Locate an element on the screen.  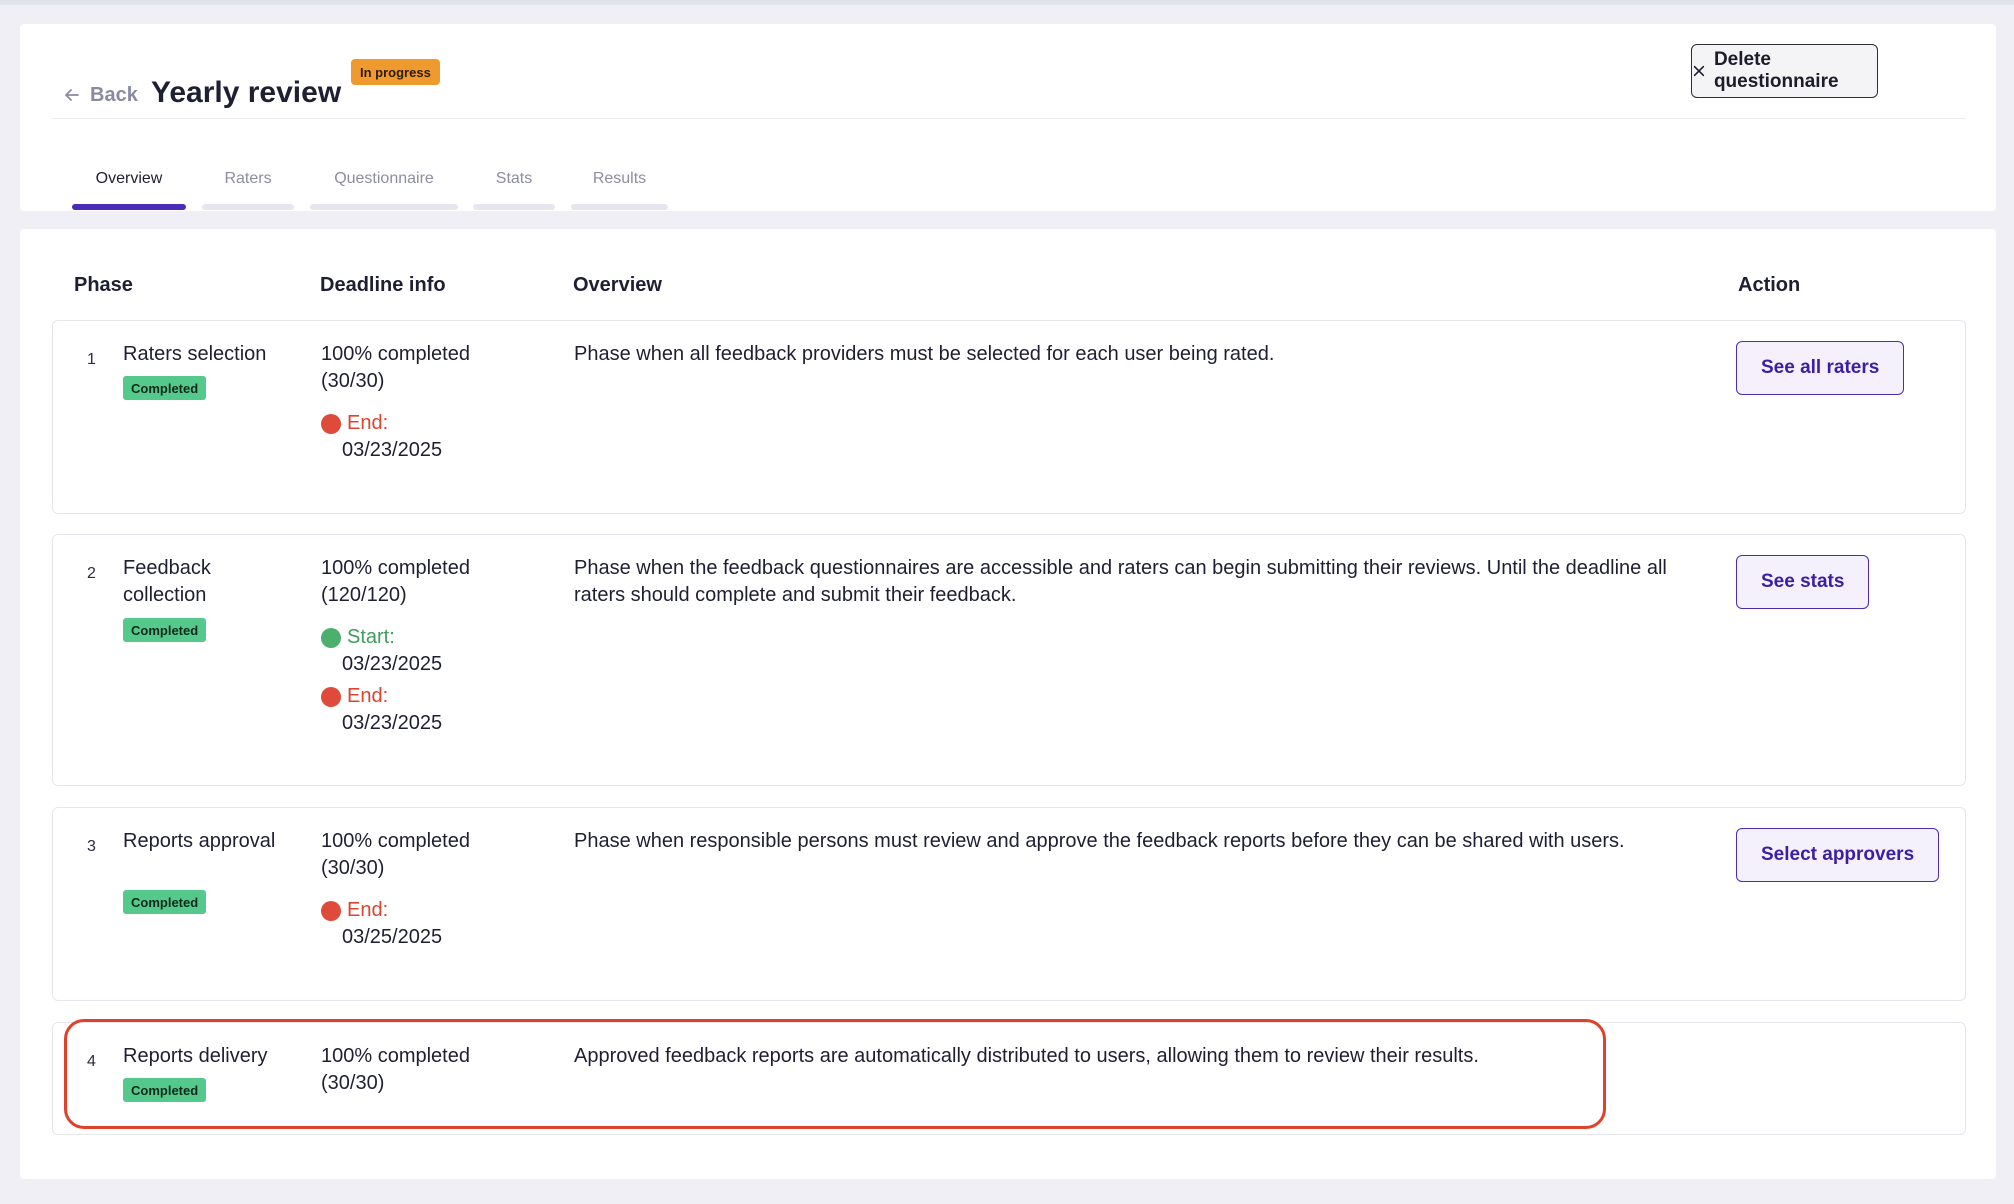
deadline-info: 100% completed (30/30) is located at coordinates (421, 1070).